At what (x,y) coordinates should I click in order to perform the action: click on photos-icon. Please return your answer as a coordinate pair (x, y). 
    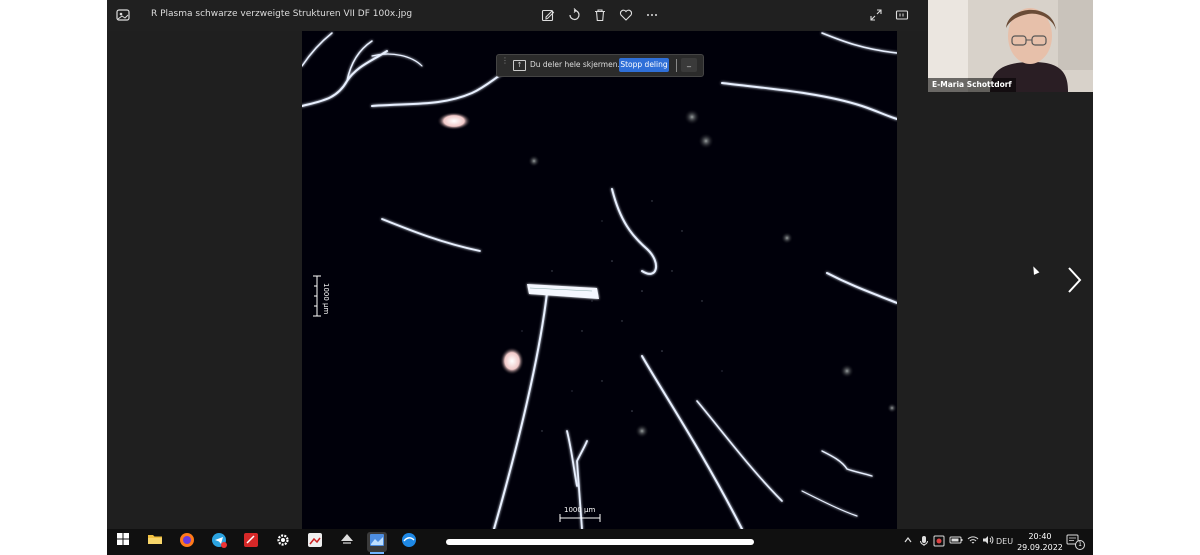
    Looking at the image, I should click on (377, 543).